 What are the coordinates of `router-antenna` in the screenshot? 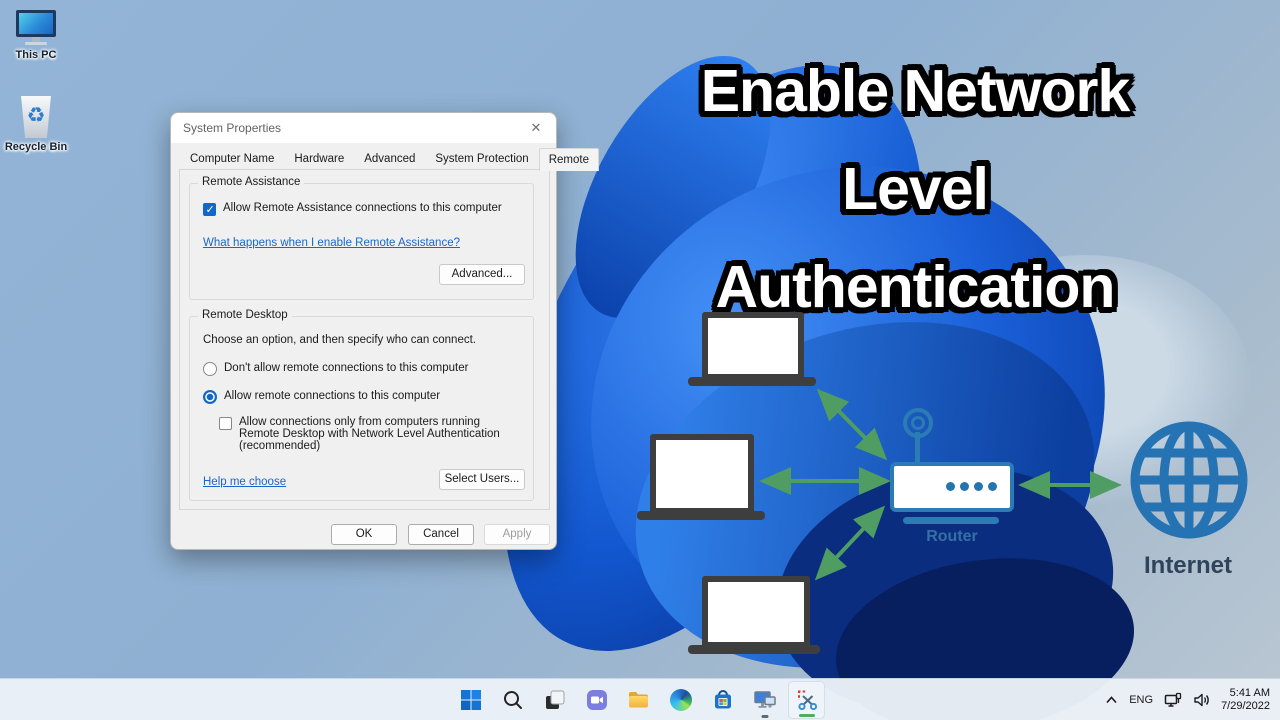 It's located at (917, 448).